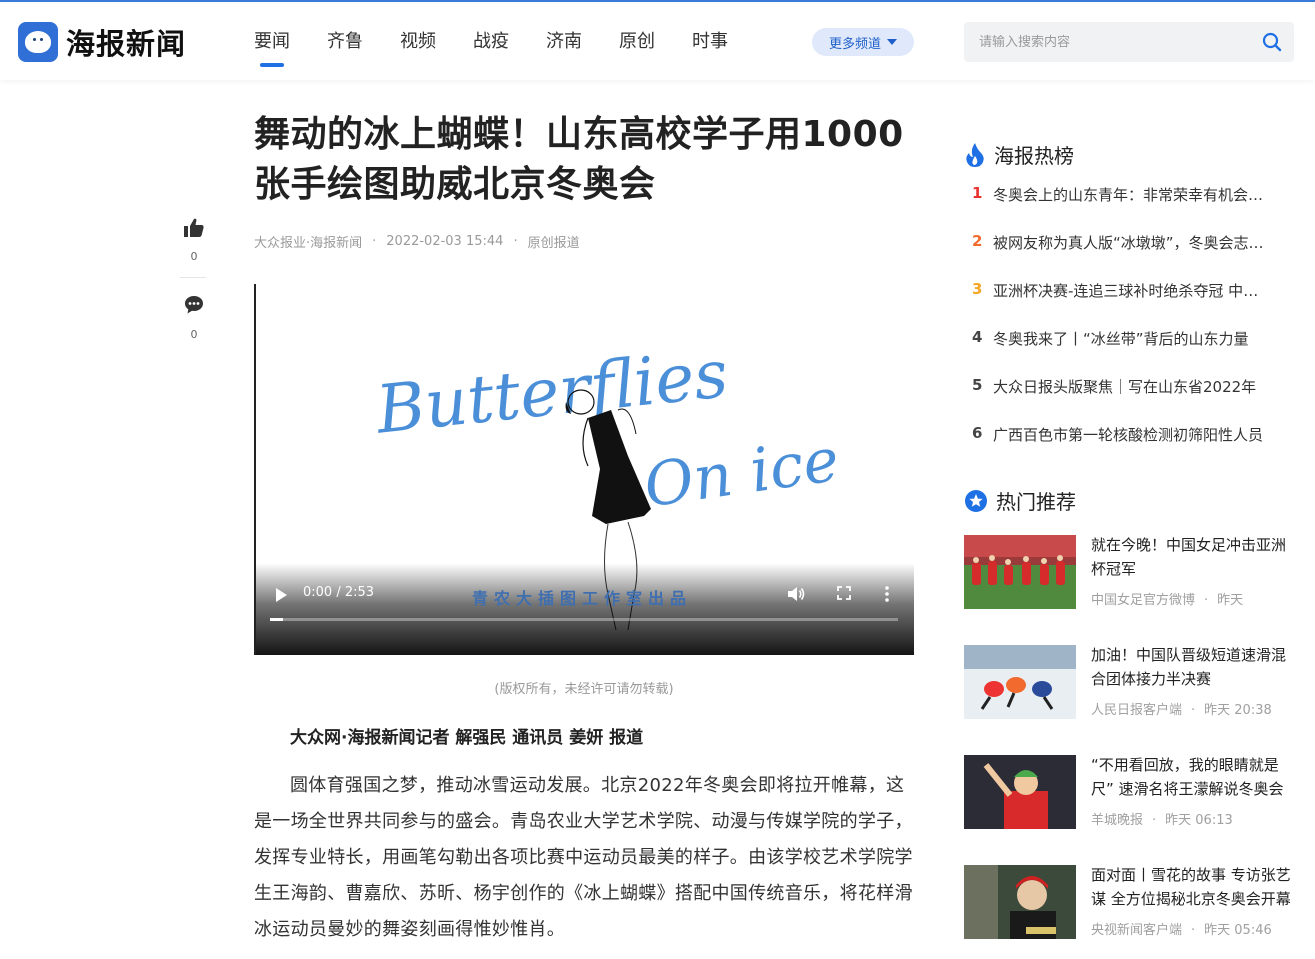  I want to click on recommend-item-meta: 羊城晚报 · 昨天 06:13, so click(1162, 820).